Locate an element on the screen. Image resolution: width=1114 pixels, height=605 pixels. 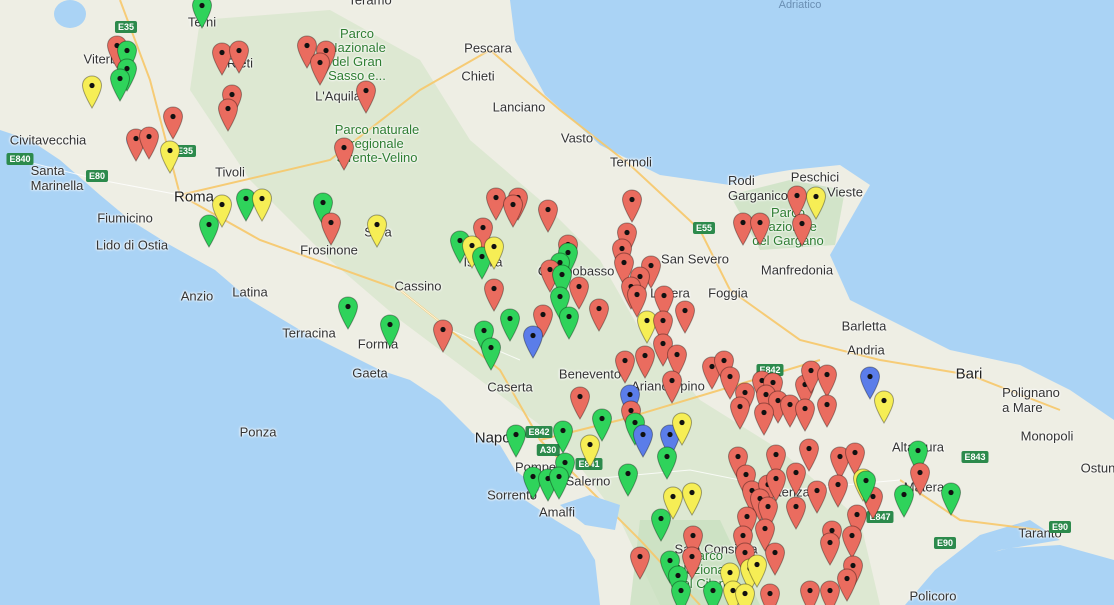
place-label: Manfredonia is located at coordinates (797, 270).